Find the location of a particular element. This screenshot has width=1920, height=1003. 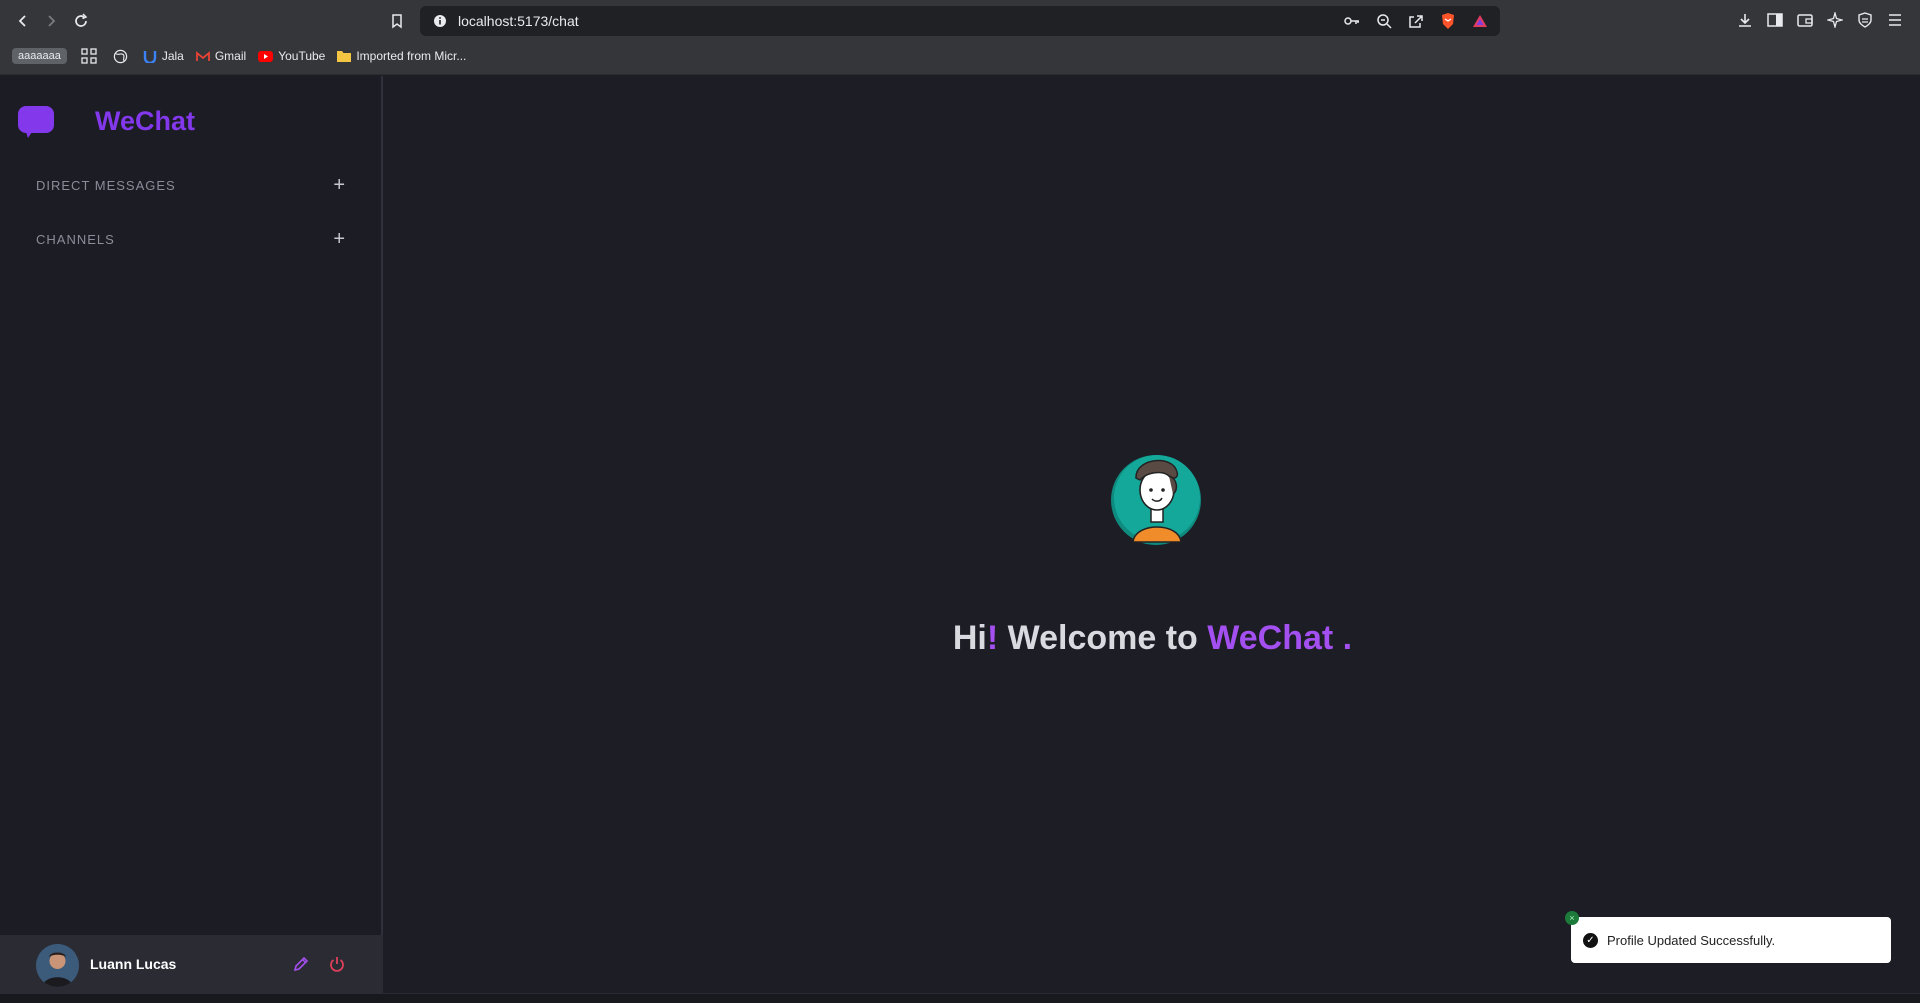

app-name: WeChat is located at coordinates (145, 121).